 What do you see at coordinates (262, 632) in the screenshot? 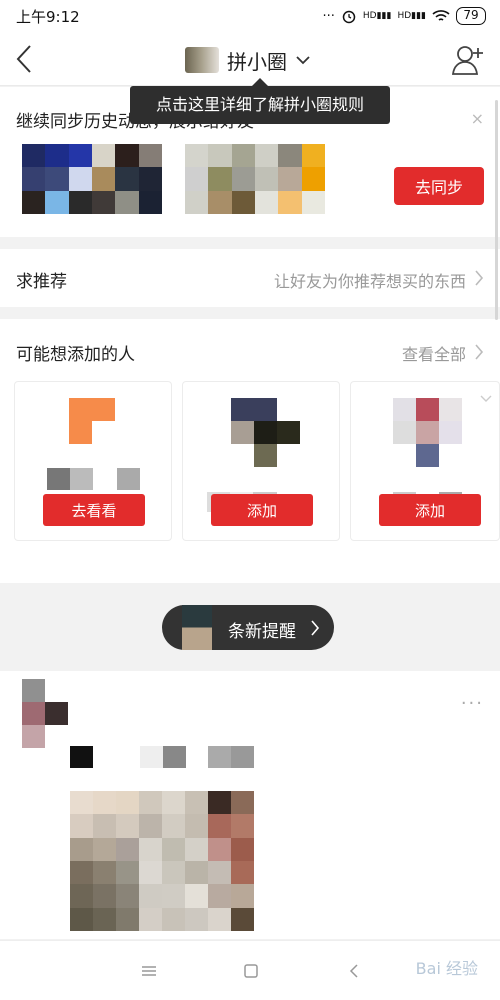
I see `reminder-text: 条新提醒` at bounding box center [262, 632].